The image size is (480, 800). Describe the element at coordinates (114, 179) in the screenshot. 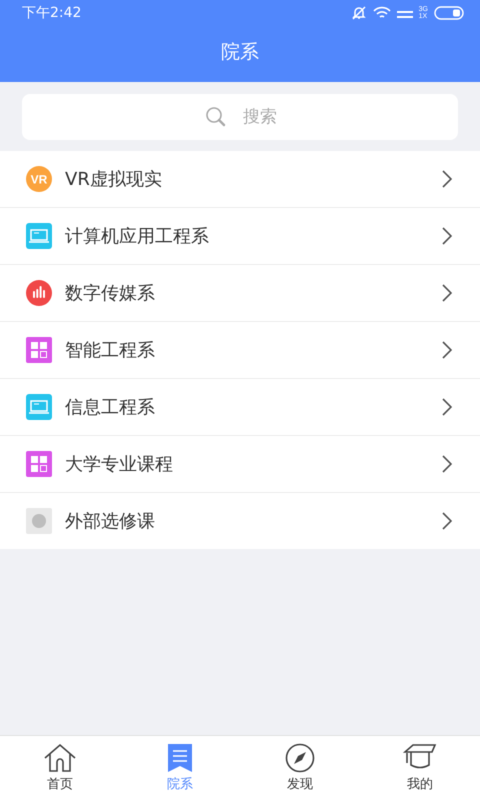

I see `department-name: VR虚拟现实` at that location.